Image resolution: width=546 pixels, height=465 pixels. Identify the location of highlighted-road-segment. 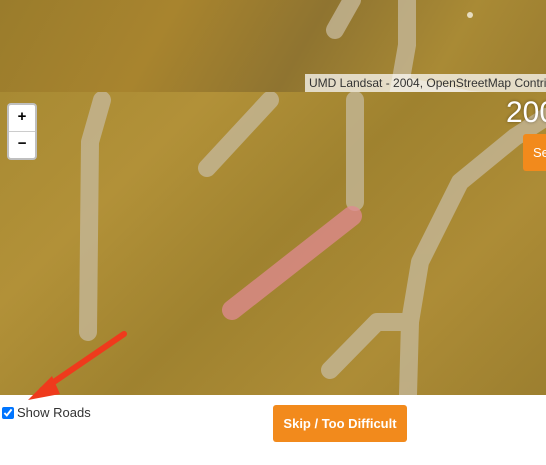
(292, 263).